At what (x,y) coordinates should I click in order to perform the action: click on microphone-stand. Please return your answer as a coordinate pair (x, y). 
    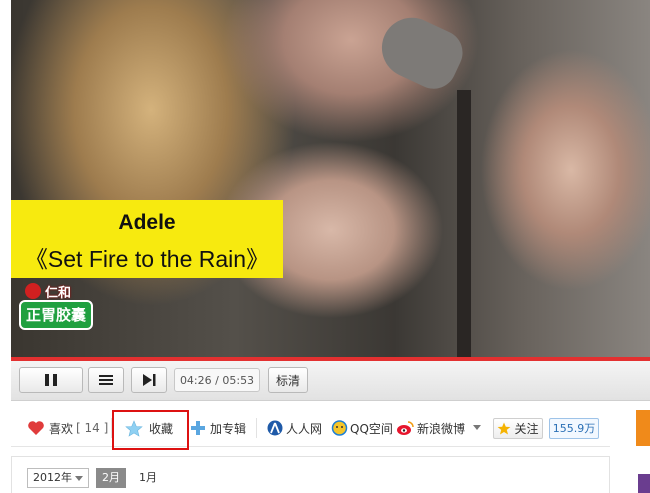
    Looking at the image, I should click on (464, 223).